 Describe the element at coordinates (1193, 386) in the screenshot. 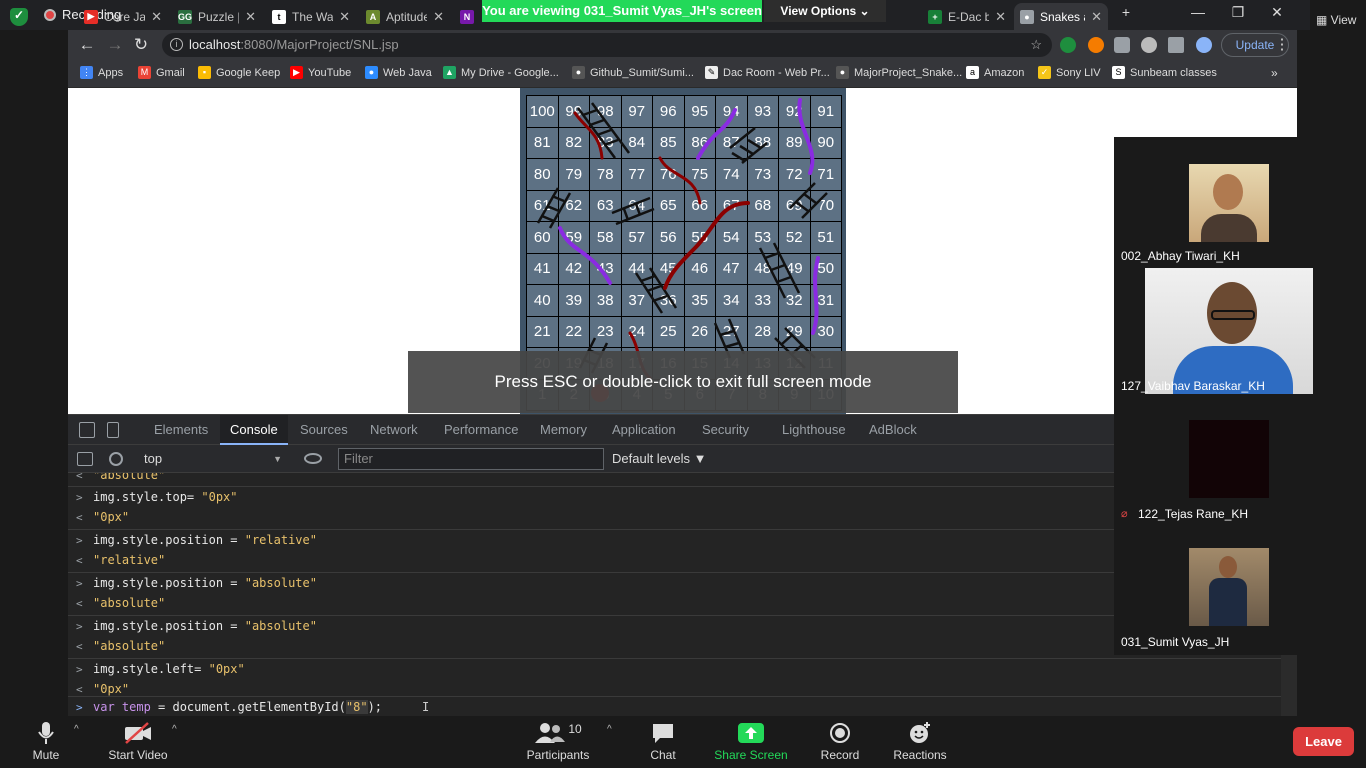

I see `participant-name-row: 127_Vaibhav Baraskar_KH` at that location.